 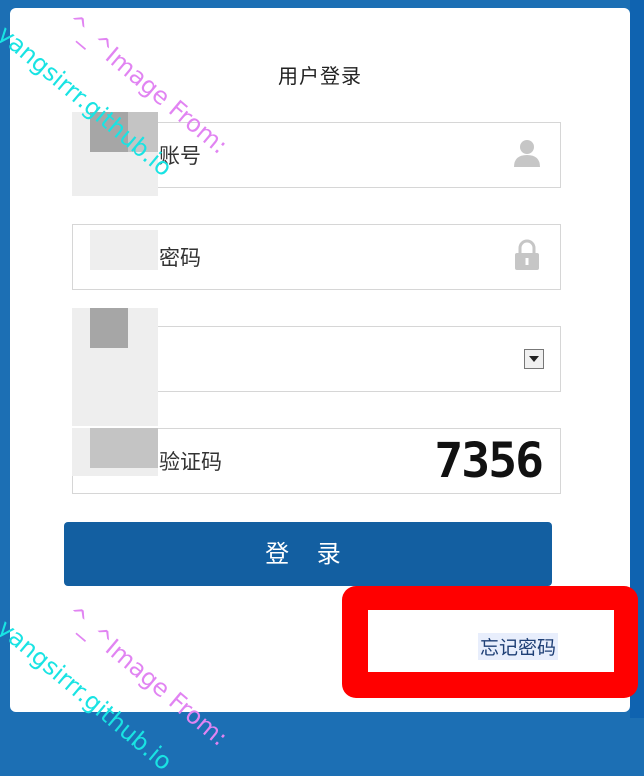 I want to click on dropdown-arrow-icon, so click(x=534, y=359).